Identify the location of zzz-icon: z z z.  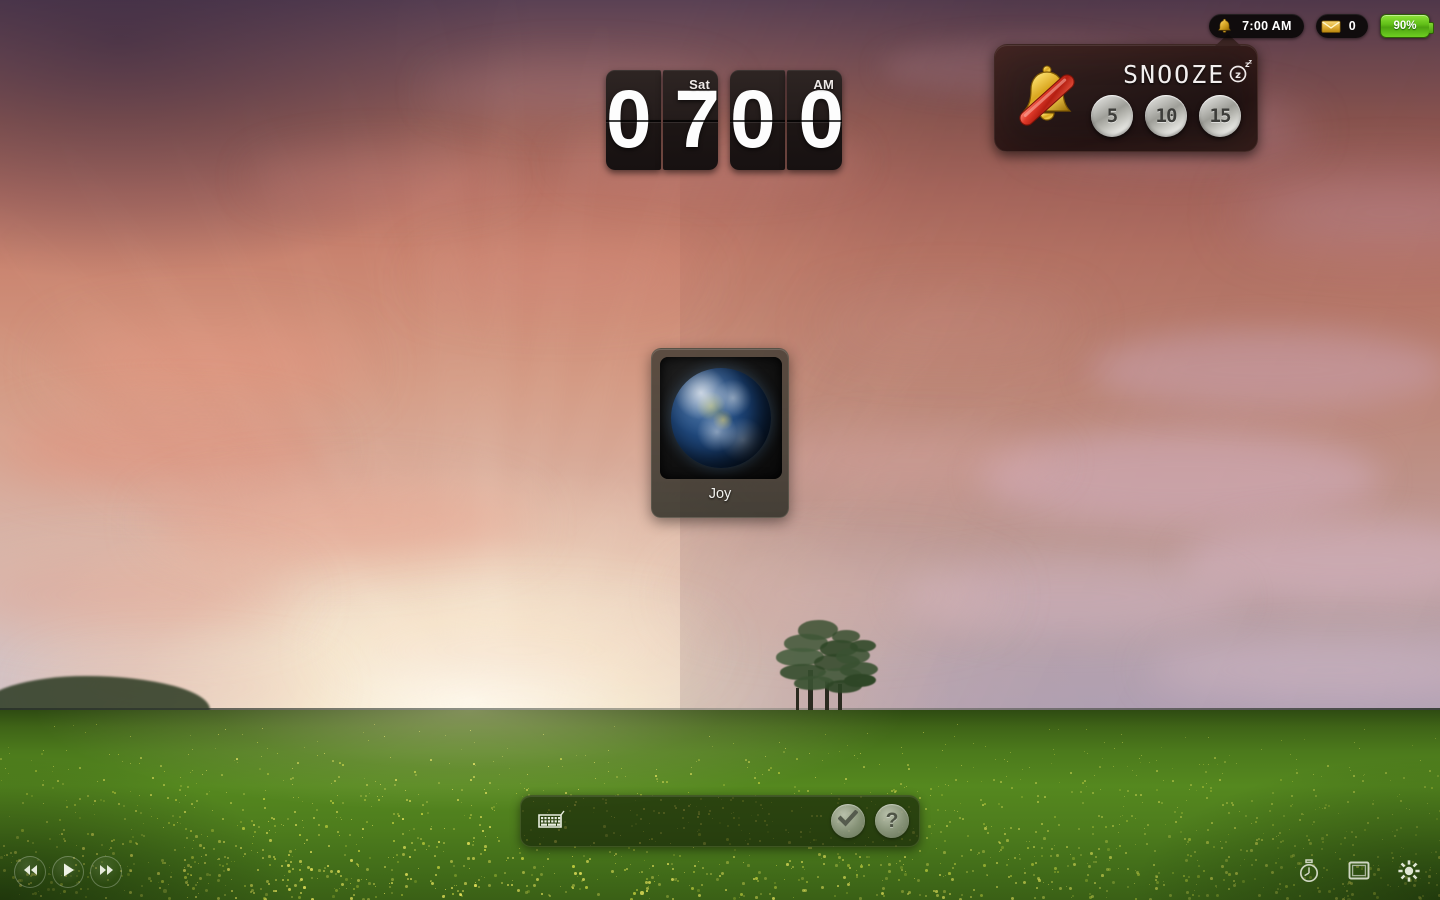
(1240, 73).